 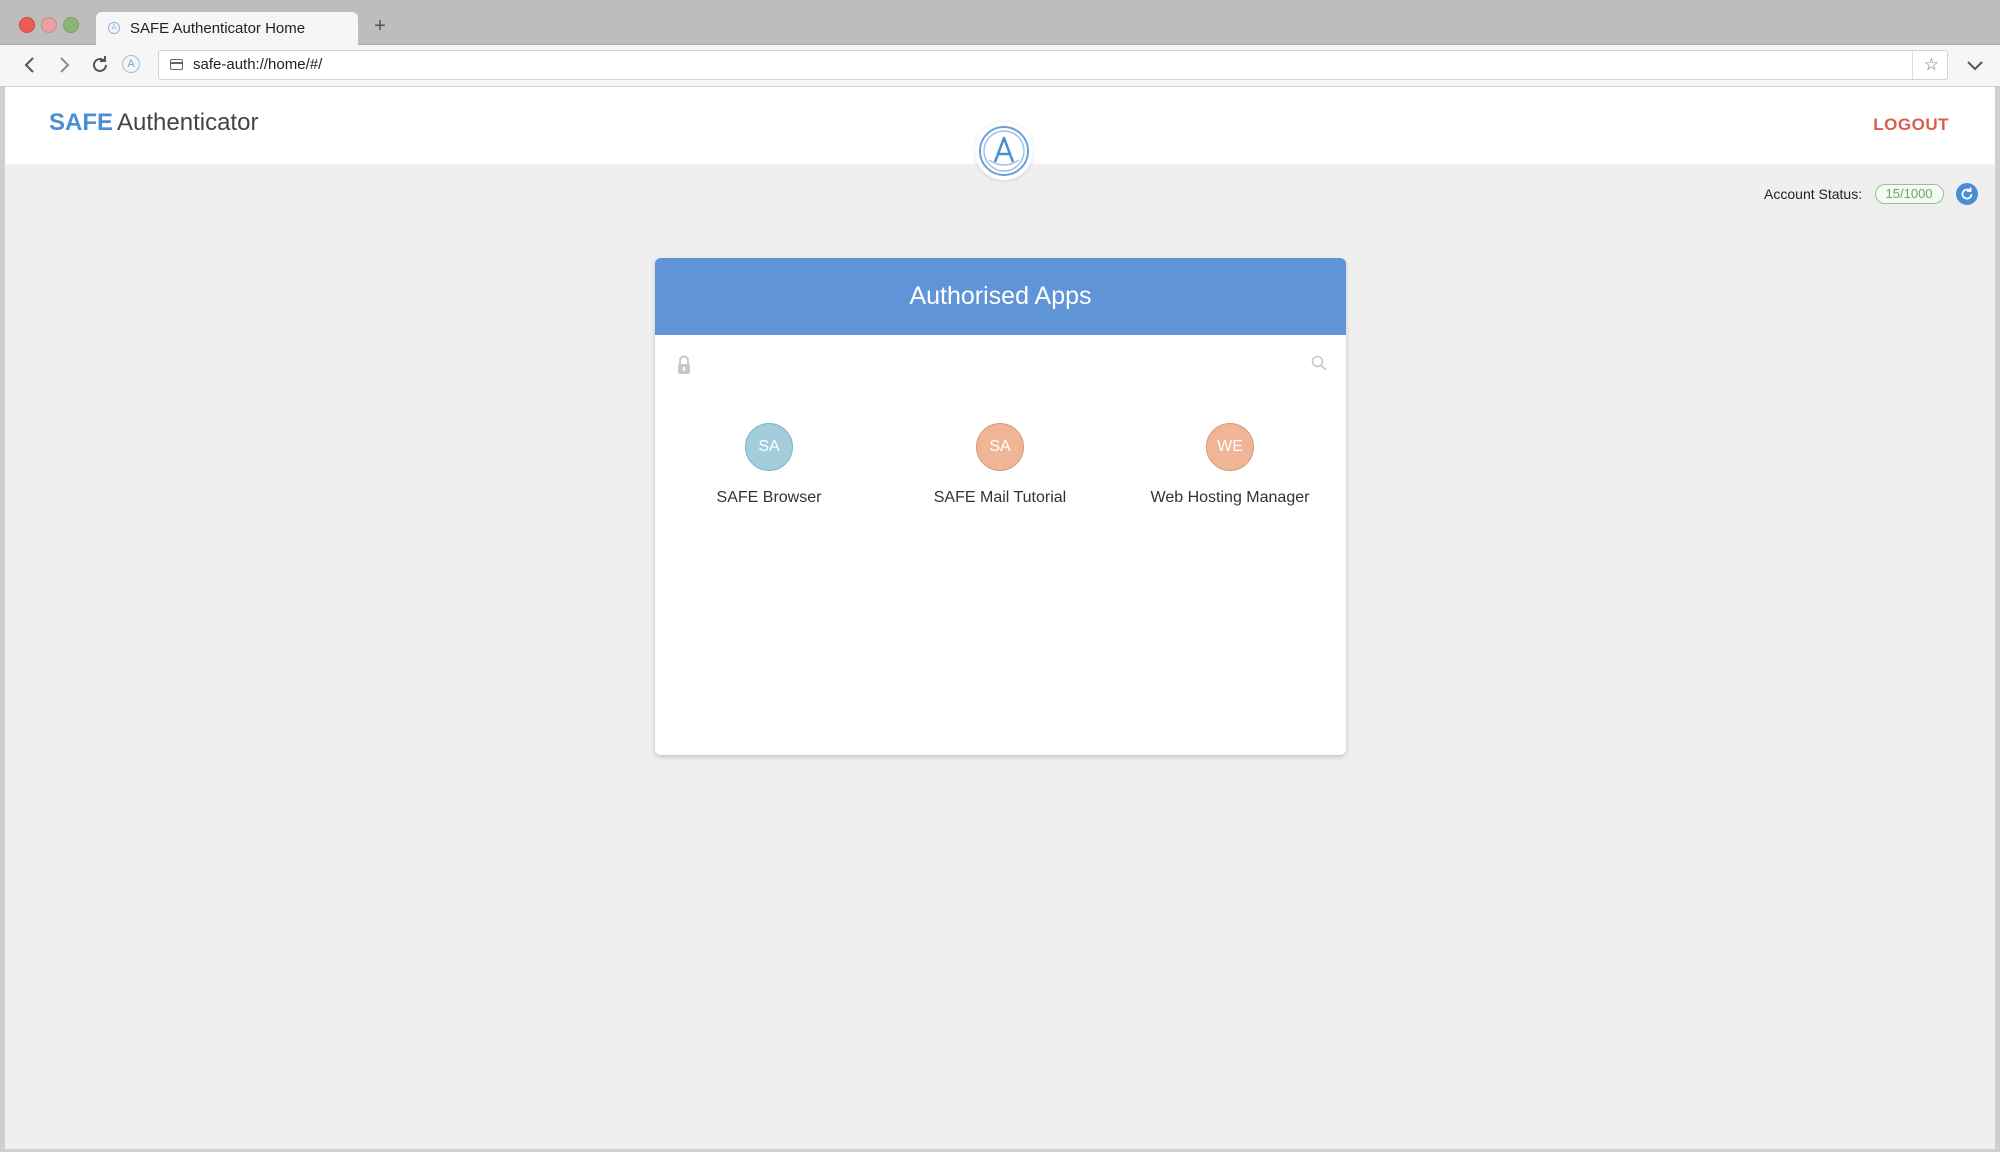 I want to click on app-name: Web Hosting Manager, so click(x=1230, y=497).